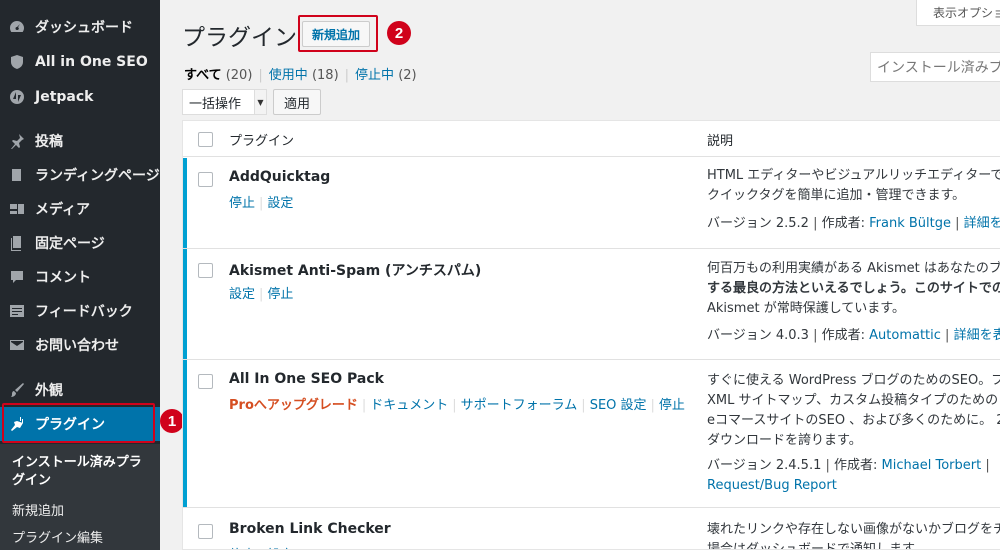 The width and height of the screenshot is (1000, 550). What do you see at coordinates (239, 75) in the screenshot?
I see `filter-all-count: (20)` at bounding box center [239, 75].